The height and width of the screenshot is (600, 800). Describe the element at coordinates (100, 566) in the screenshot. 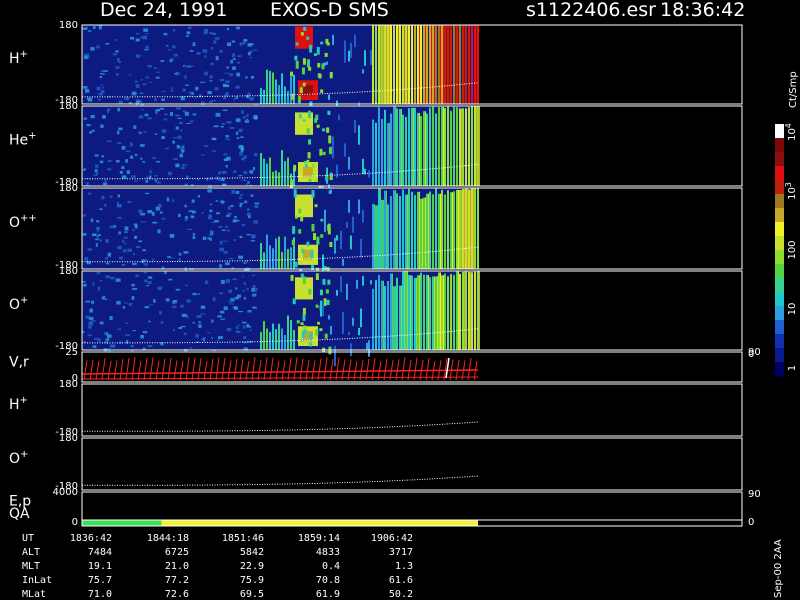

I see `ephemeris-value: 19.1` at that location.